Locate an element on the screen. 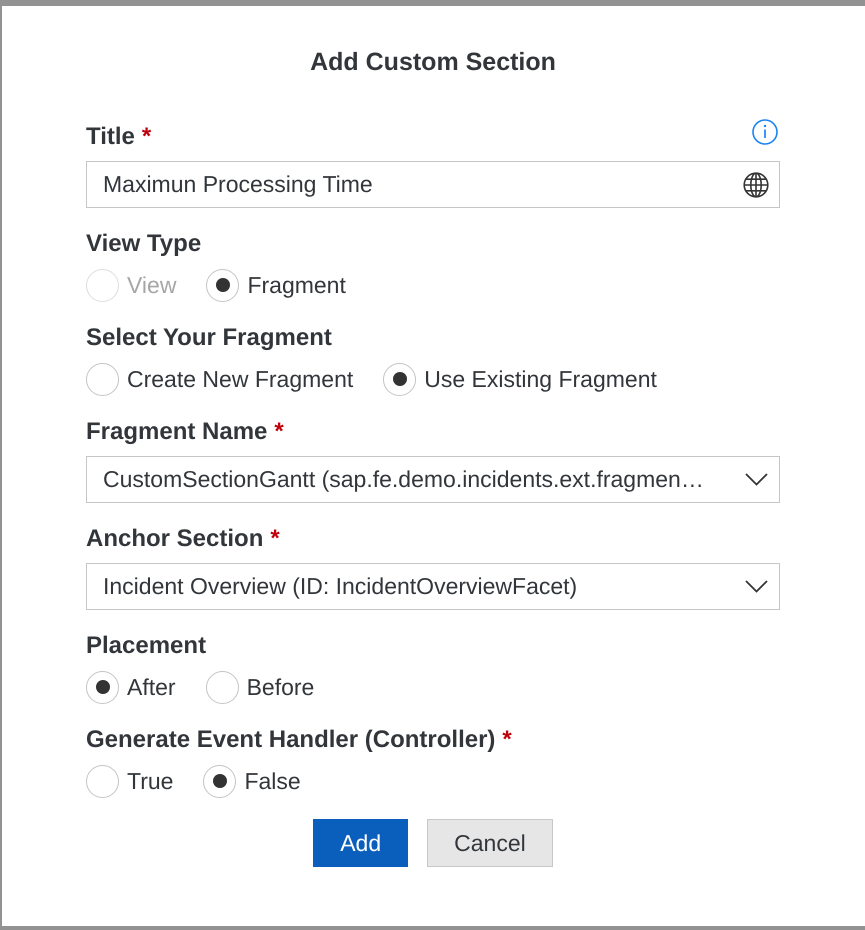  dialog-title: Add Custom Section is located at coordinates (433, 62).